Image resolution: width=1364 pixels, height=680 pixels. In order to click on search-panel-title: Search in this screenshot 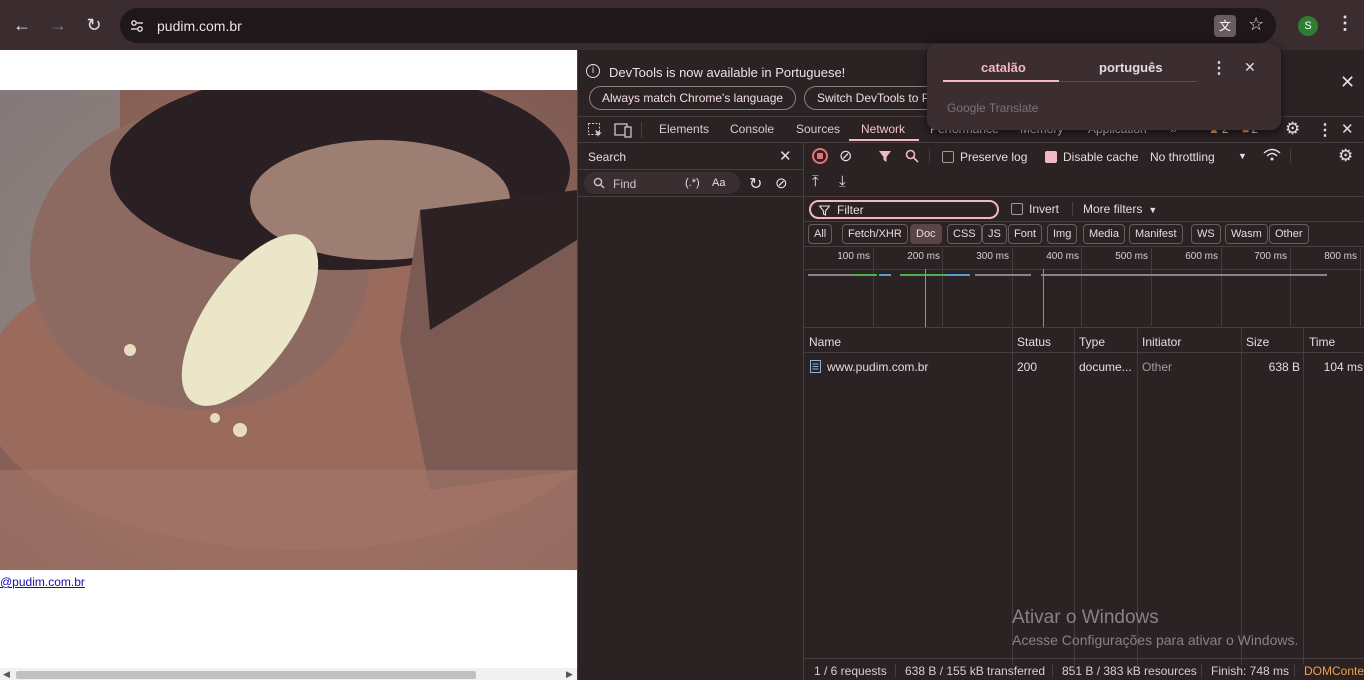, I will do `click(607, 157)`.